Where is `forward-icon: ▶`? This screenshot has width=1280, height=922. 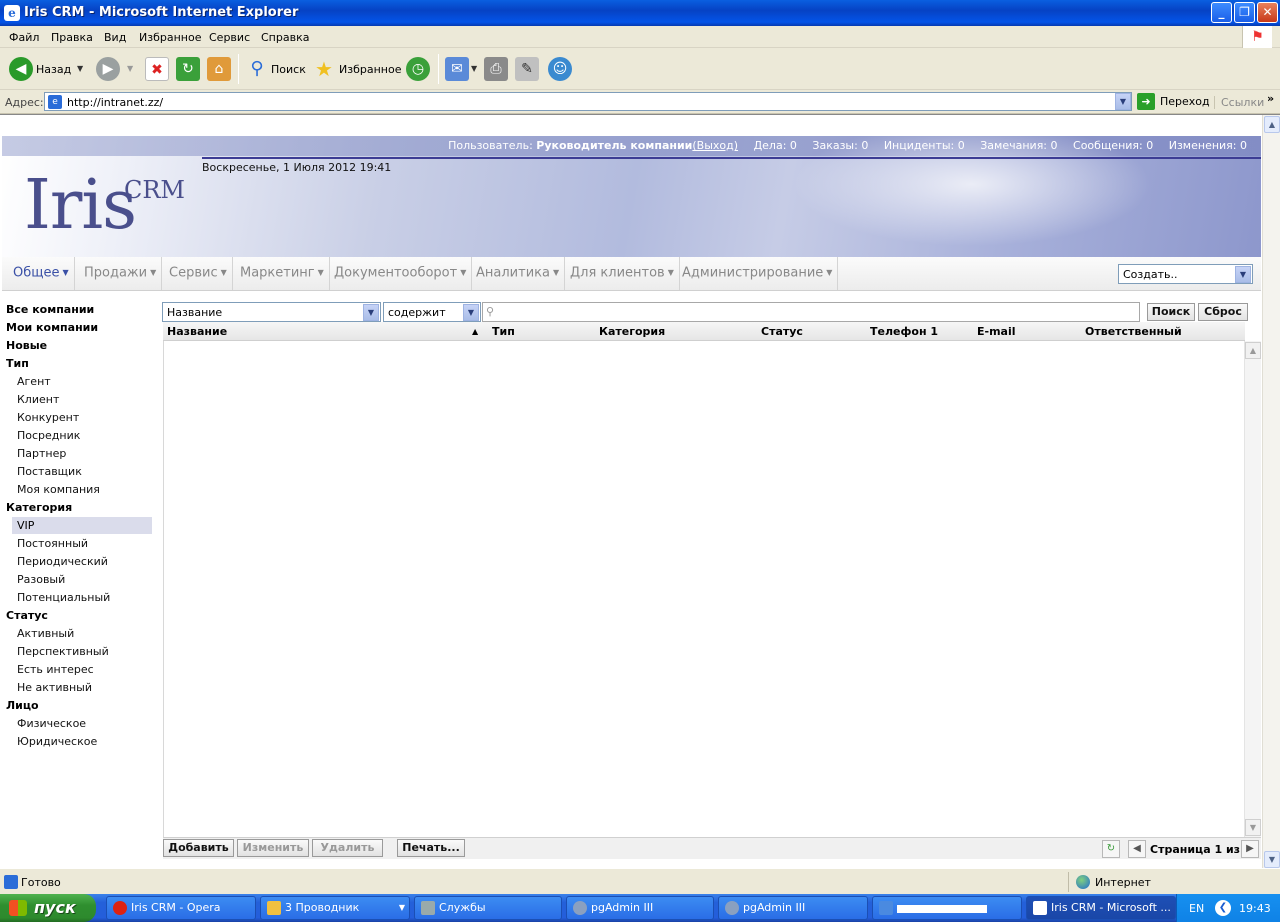 forward-icon: ▶ is located at coordinates (108, 69).